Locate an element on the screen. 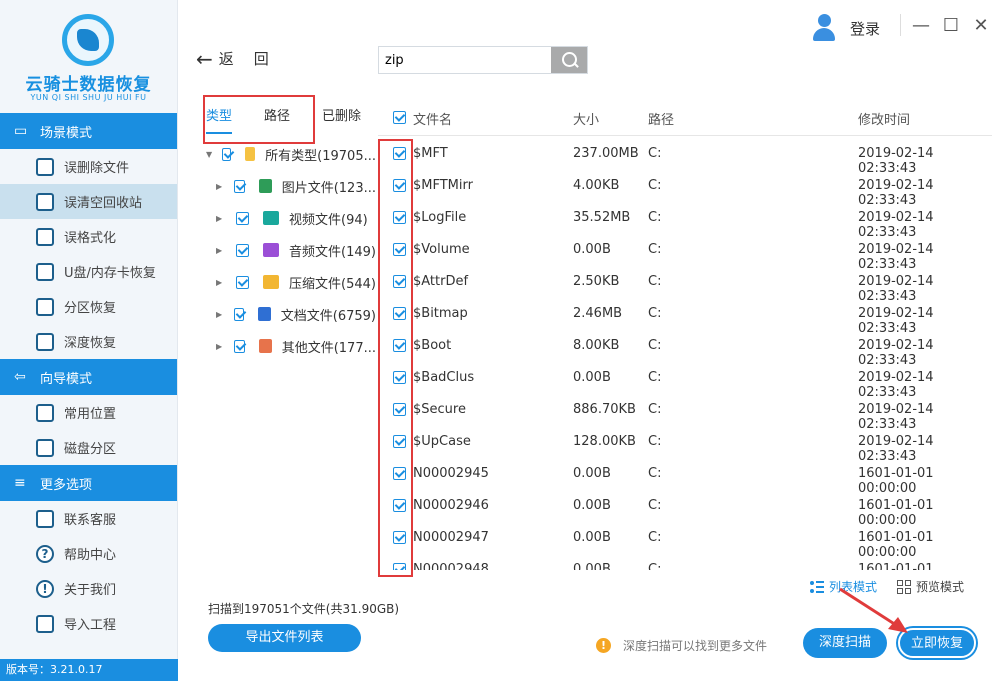 The height and width of the screenshot is (681, 992). column-size: 大小 is located at coordinates (586, 118).